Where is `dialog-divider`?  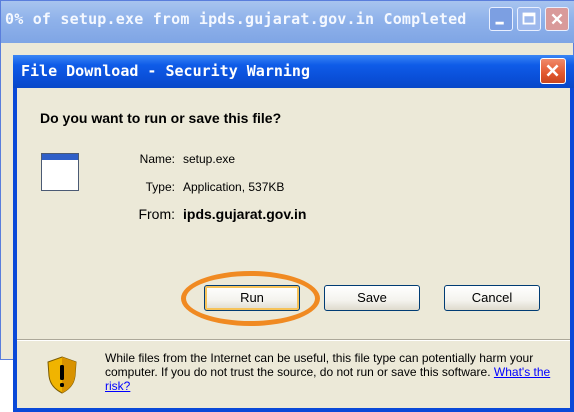
dialog-divider is located at coordinates (293, 340).